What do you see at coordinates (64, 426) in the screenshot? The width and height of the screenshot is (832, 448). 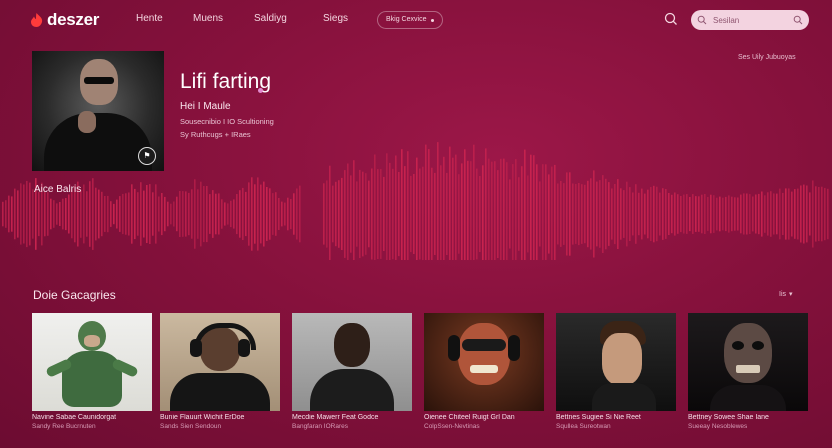 I see `card-subtitle: Sandy Ree Bucrnuten` at bounding box center [64, 426].